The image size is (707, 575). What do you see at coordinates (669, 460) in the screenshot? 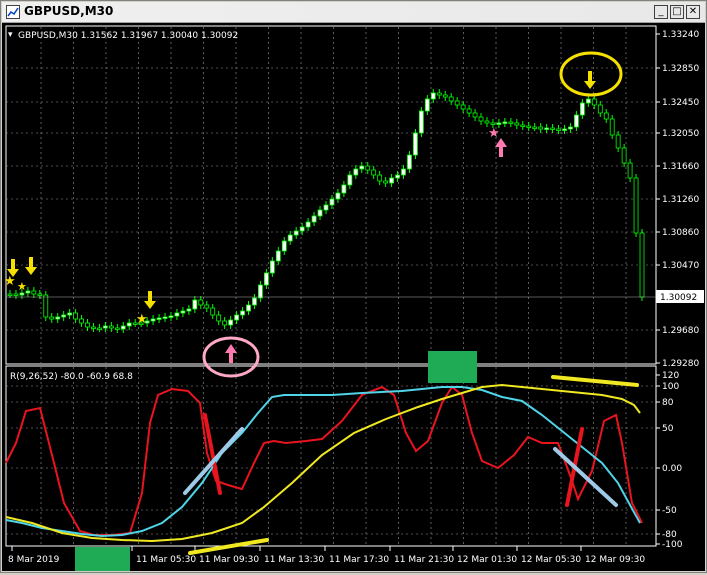
I see `indicator-axis: 120100 80 50 0.00 -50 -80-100` at bounding box center [669, 460].